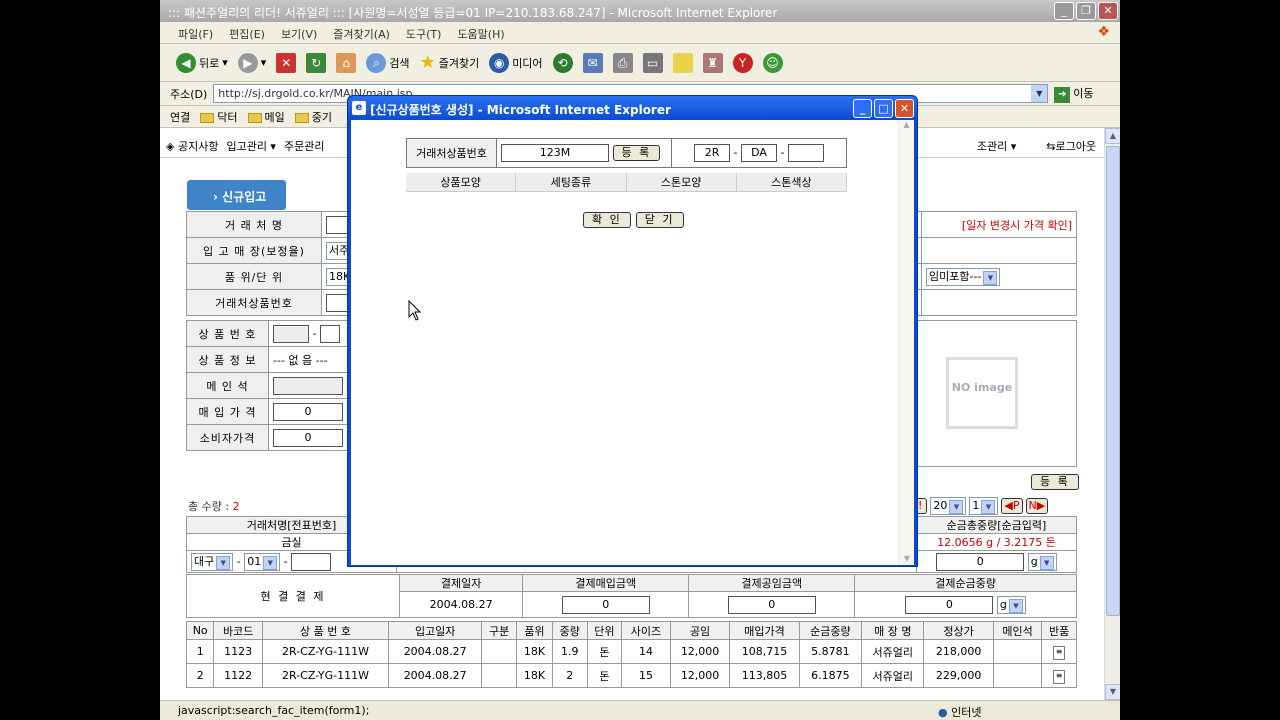 This screenshot has height=720, width=1280. What do you see at coordinates (192, 146) in the screenshot?
I see `nav-notice: ◈ 공지사항` at bounding box center [192, 146].